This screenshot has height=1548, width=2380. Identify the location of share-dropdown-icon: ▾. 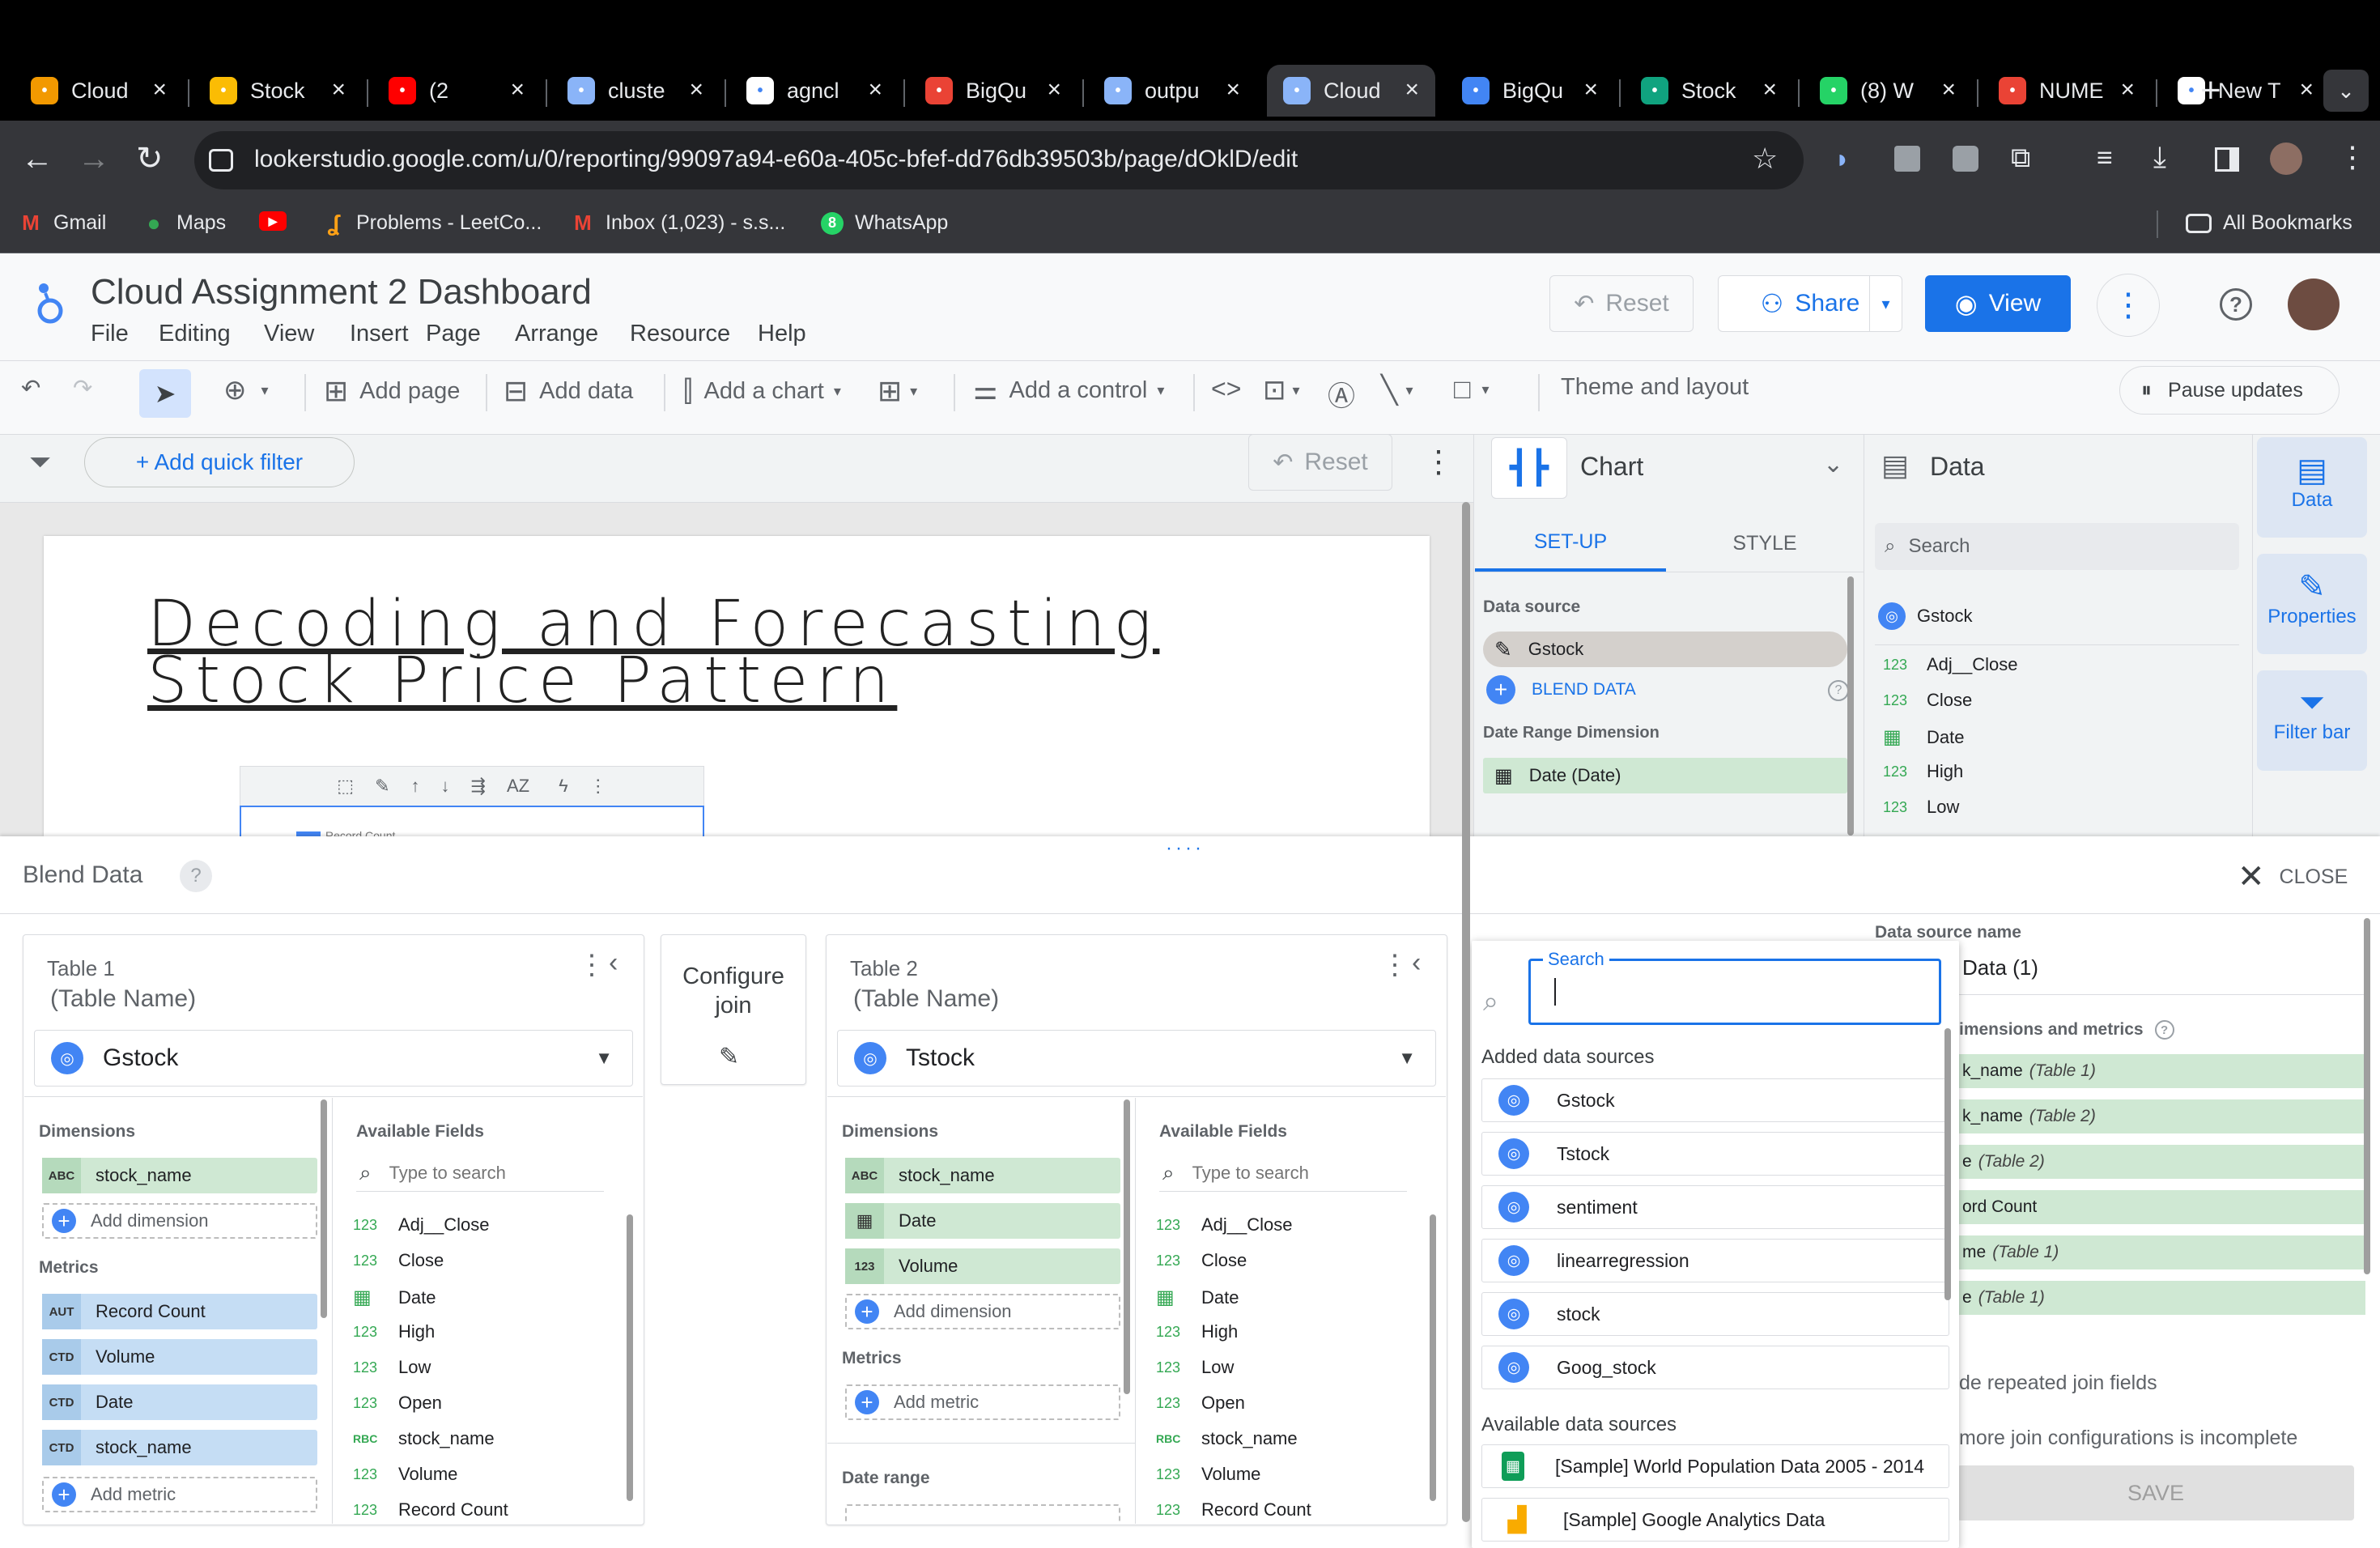
(1886, 304).